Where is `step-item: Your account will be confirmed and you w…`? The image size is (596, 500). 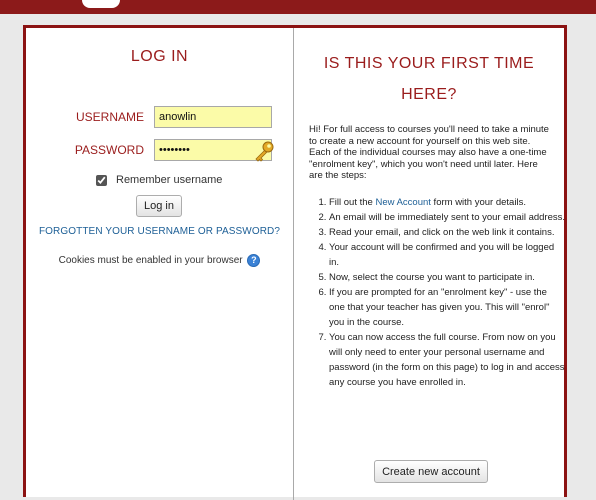
step-item: Your account will be confirmed and you w… is located at coordinates (447, 255).